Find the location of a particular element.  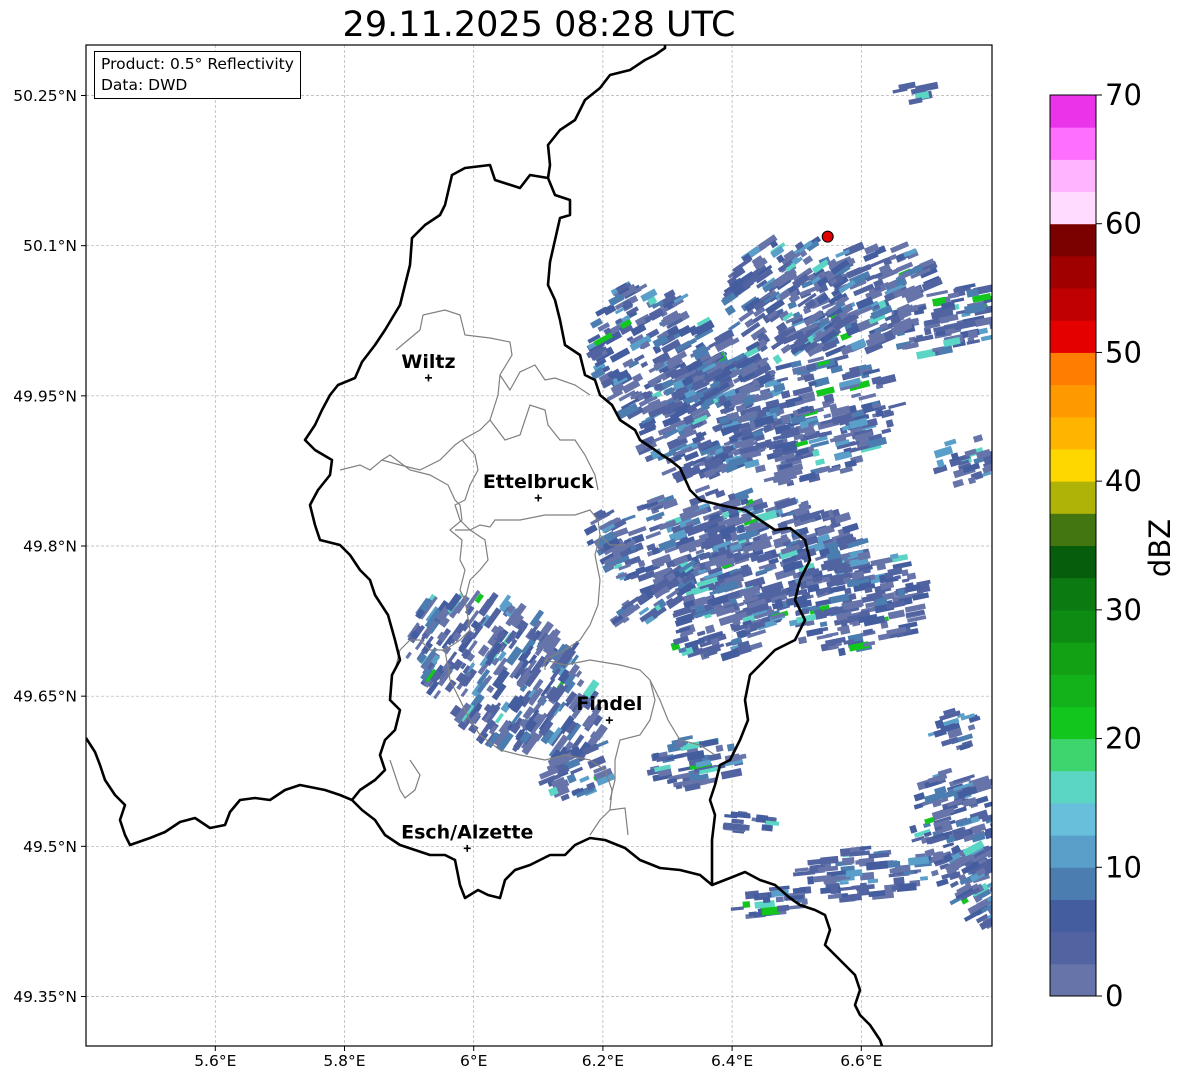

lat-tick-label: 49.8°N is located at coordinates (50, 547).